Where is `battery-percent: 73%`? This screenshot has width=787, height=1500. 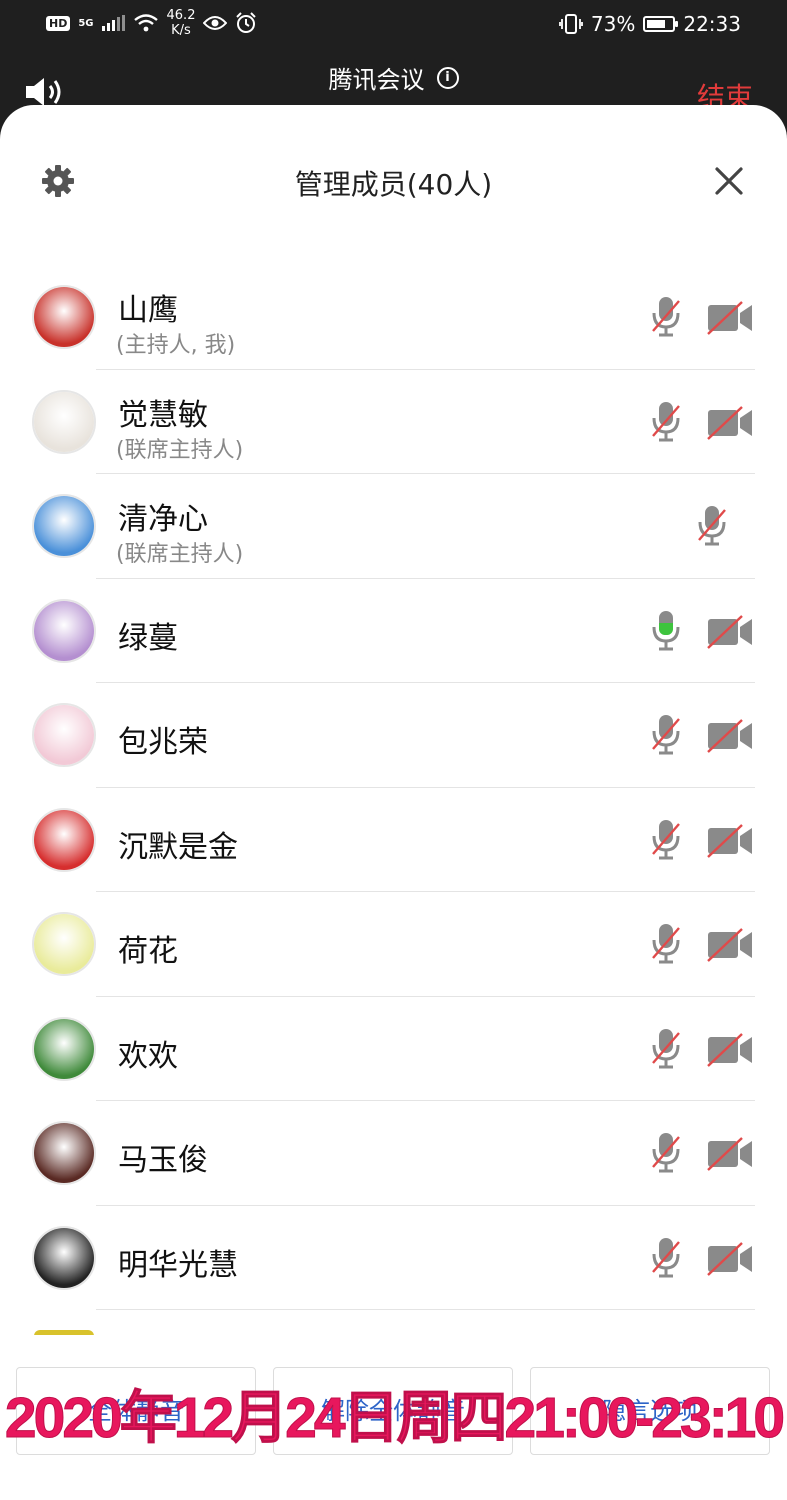 battery-percent: 73% is located at coordinates (613, 24).